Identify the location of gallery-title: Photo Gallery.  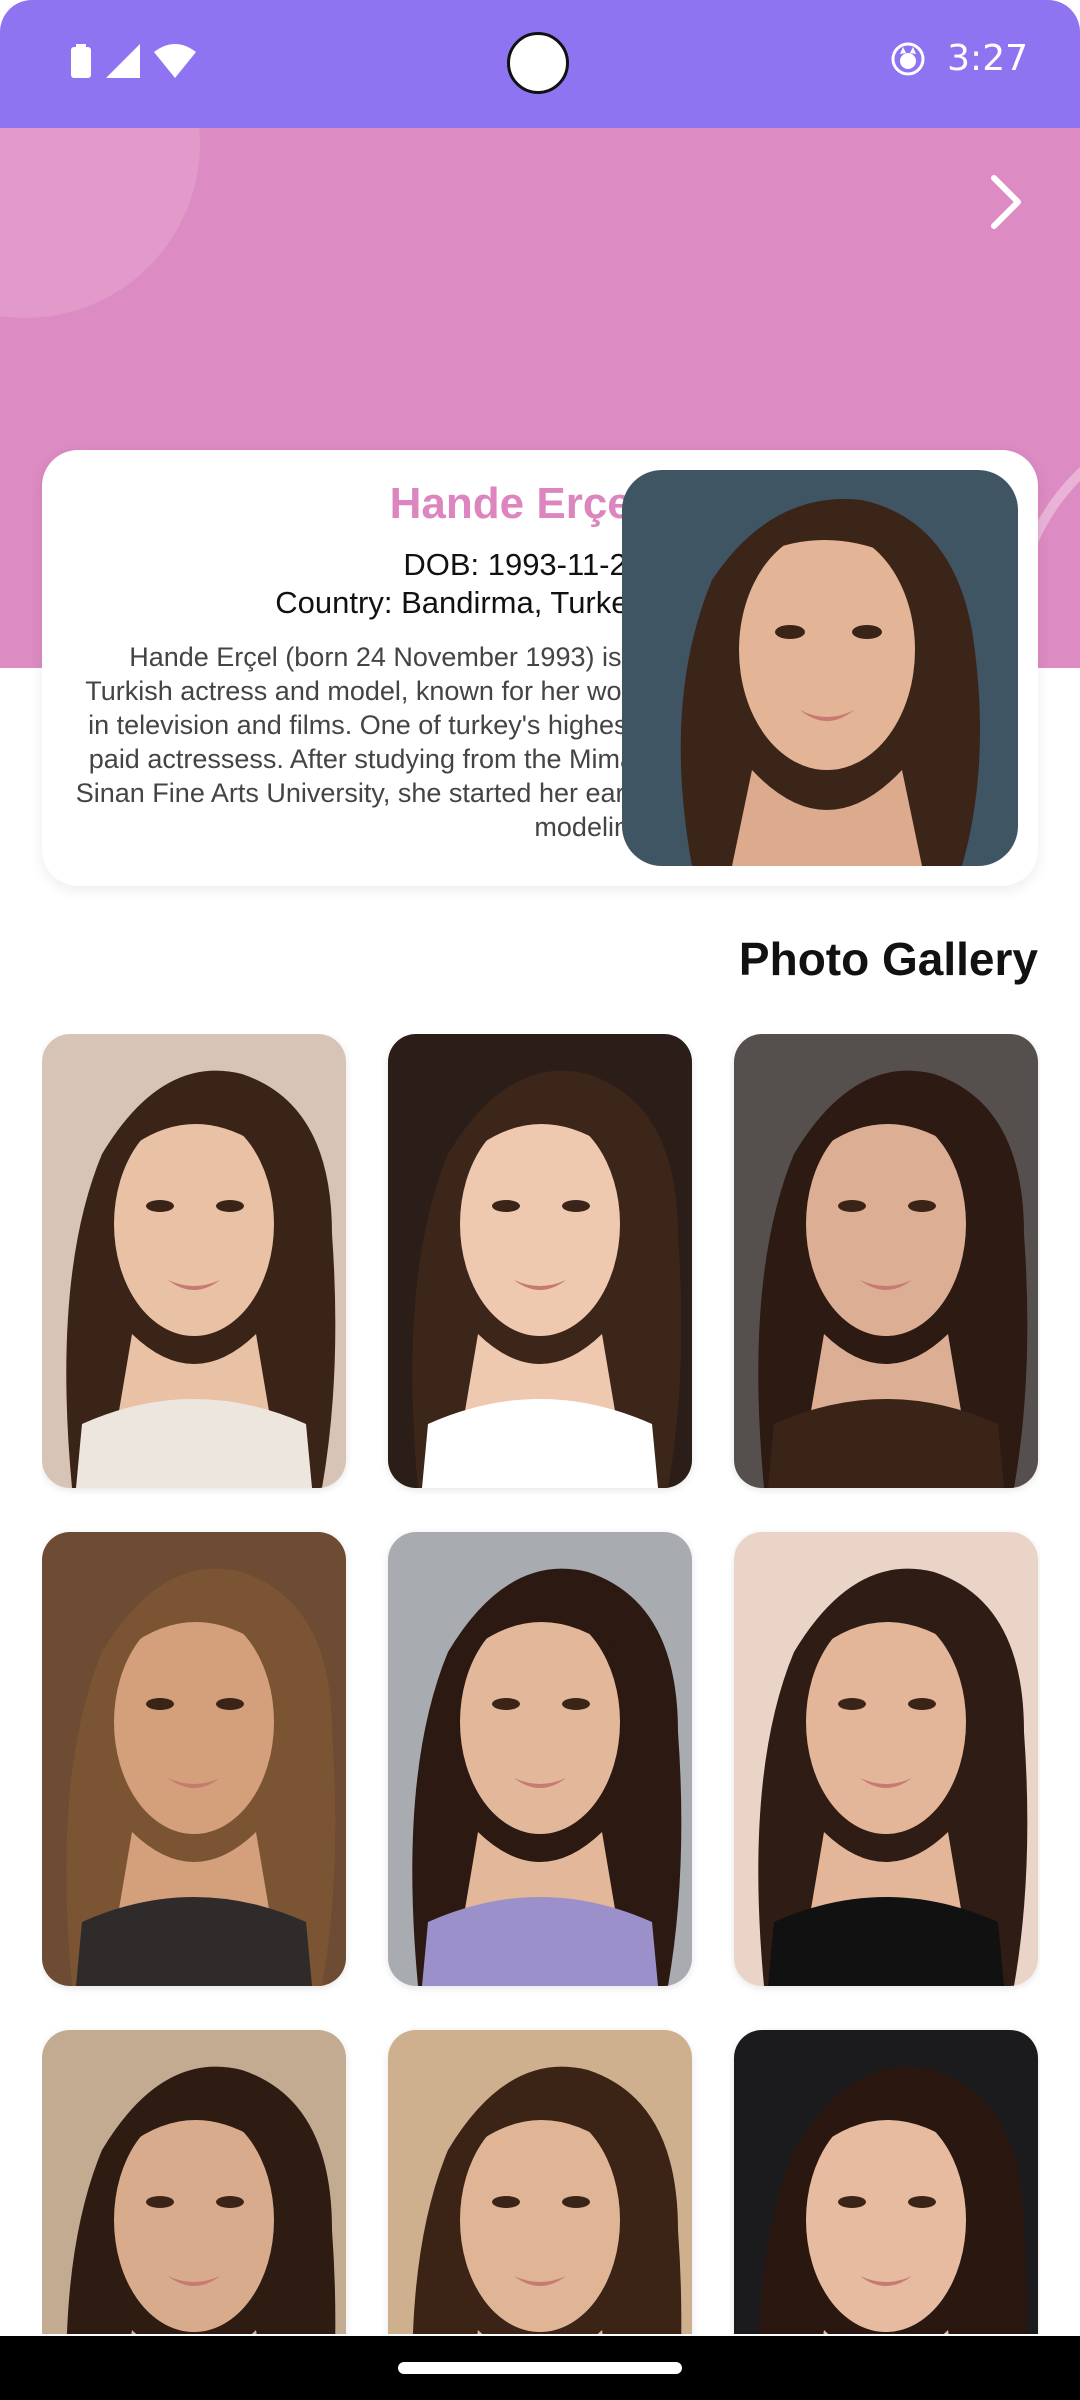
(888, 959).